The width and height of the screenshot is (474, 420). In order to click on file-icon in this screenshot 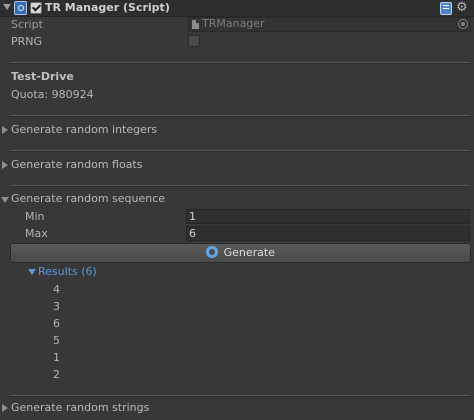, I will do `click(195, 24)`.